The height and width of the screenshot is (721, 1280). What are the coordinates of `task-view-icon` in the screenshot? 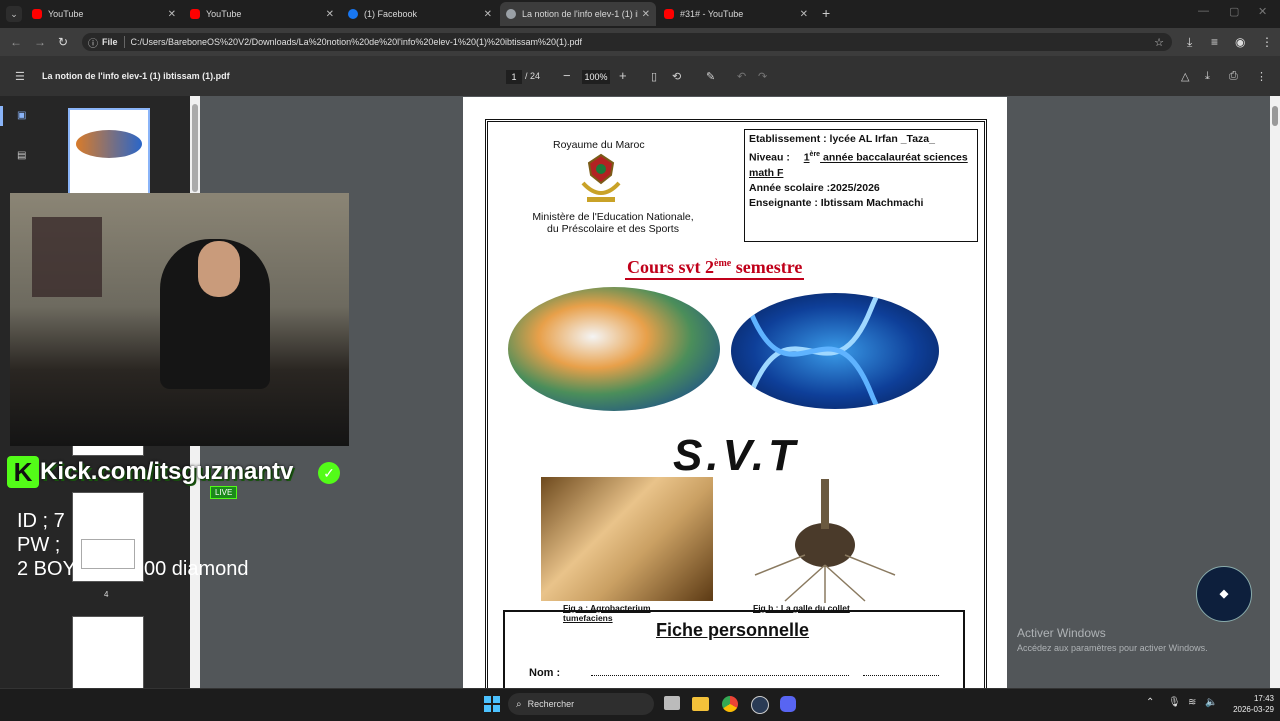 It's located at (672, 703).